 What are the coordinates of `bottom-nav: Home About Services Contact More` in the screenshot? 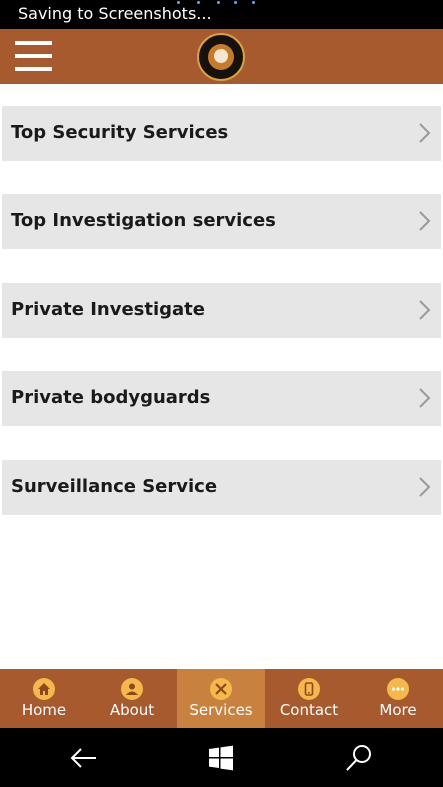 It's located at (221, 698).